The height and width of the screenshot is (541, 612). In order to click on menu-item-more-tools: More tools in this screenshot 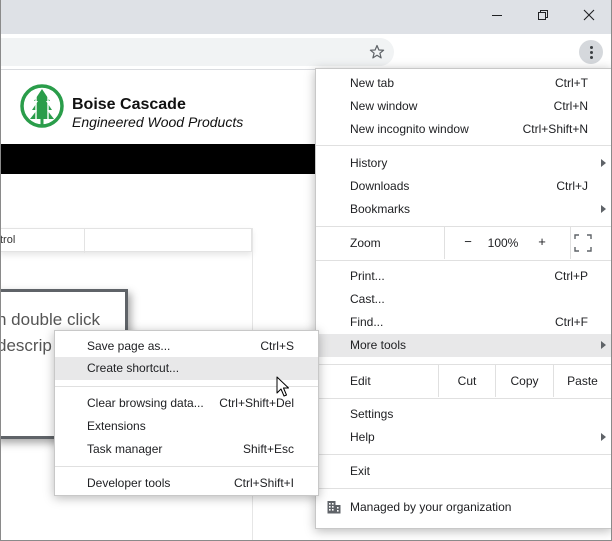, I will do `click(463, 345)`.